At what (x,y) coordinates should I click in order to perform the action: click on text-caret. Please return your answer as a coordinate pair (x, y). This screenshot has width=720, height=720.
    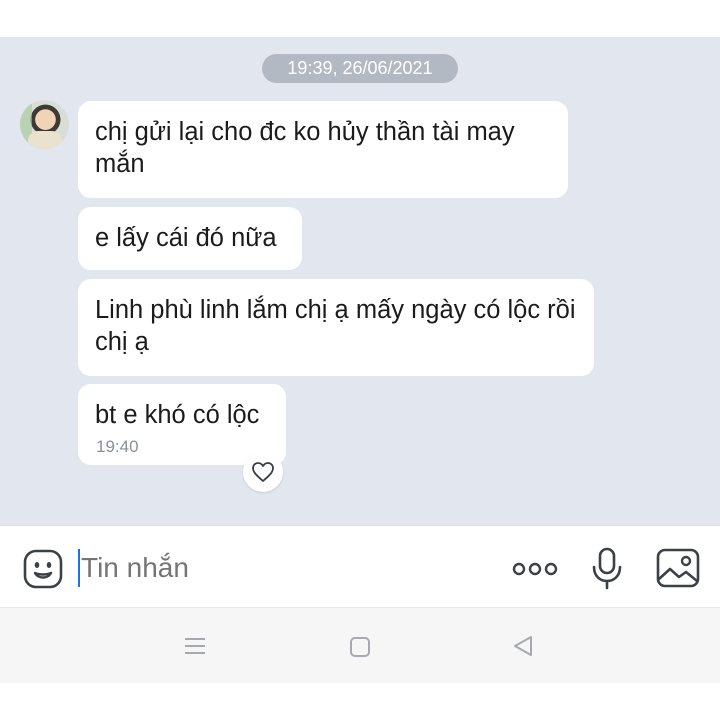
    Looking at the image, I should click on (79, 568).